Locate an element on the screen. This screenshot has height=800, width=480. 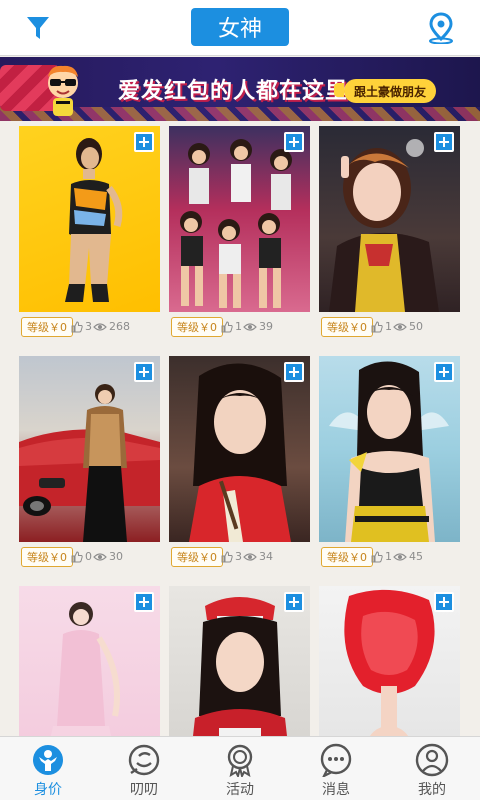
filter-button is located at coordinates (38, 28).